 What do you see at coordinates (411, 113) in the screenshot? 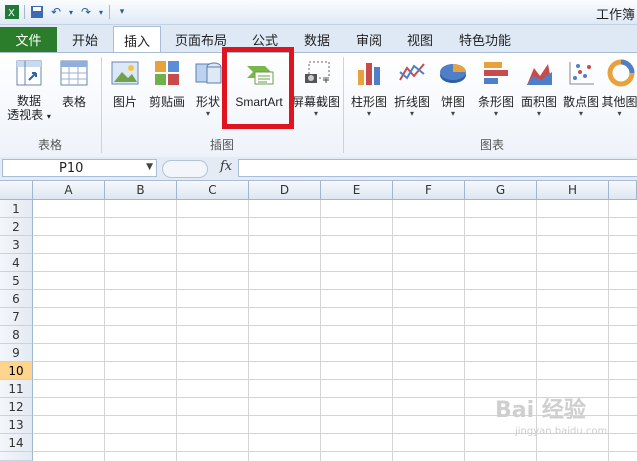
I see `line-chart-dropdown-icon: ▾` at bounding box center [411, 113].